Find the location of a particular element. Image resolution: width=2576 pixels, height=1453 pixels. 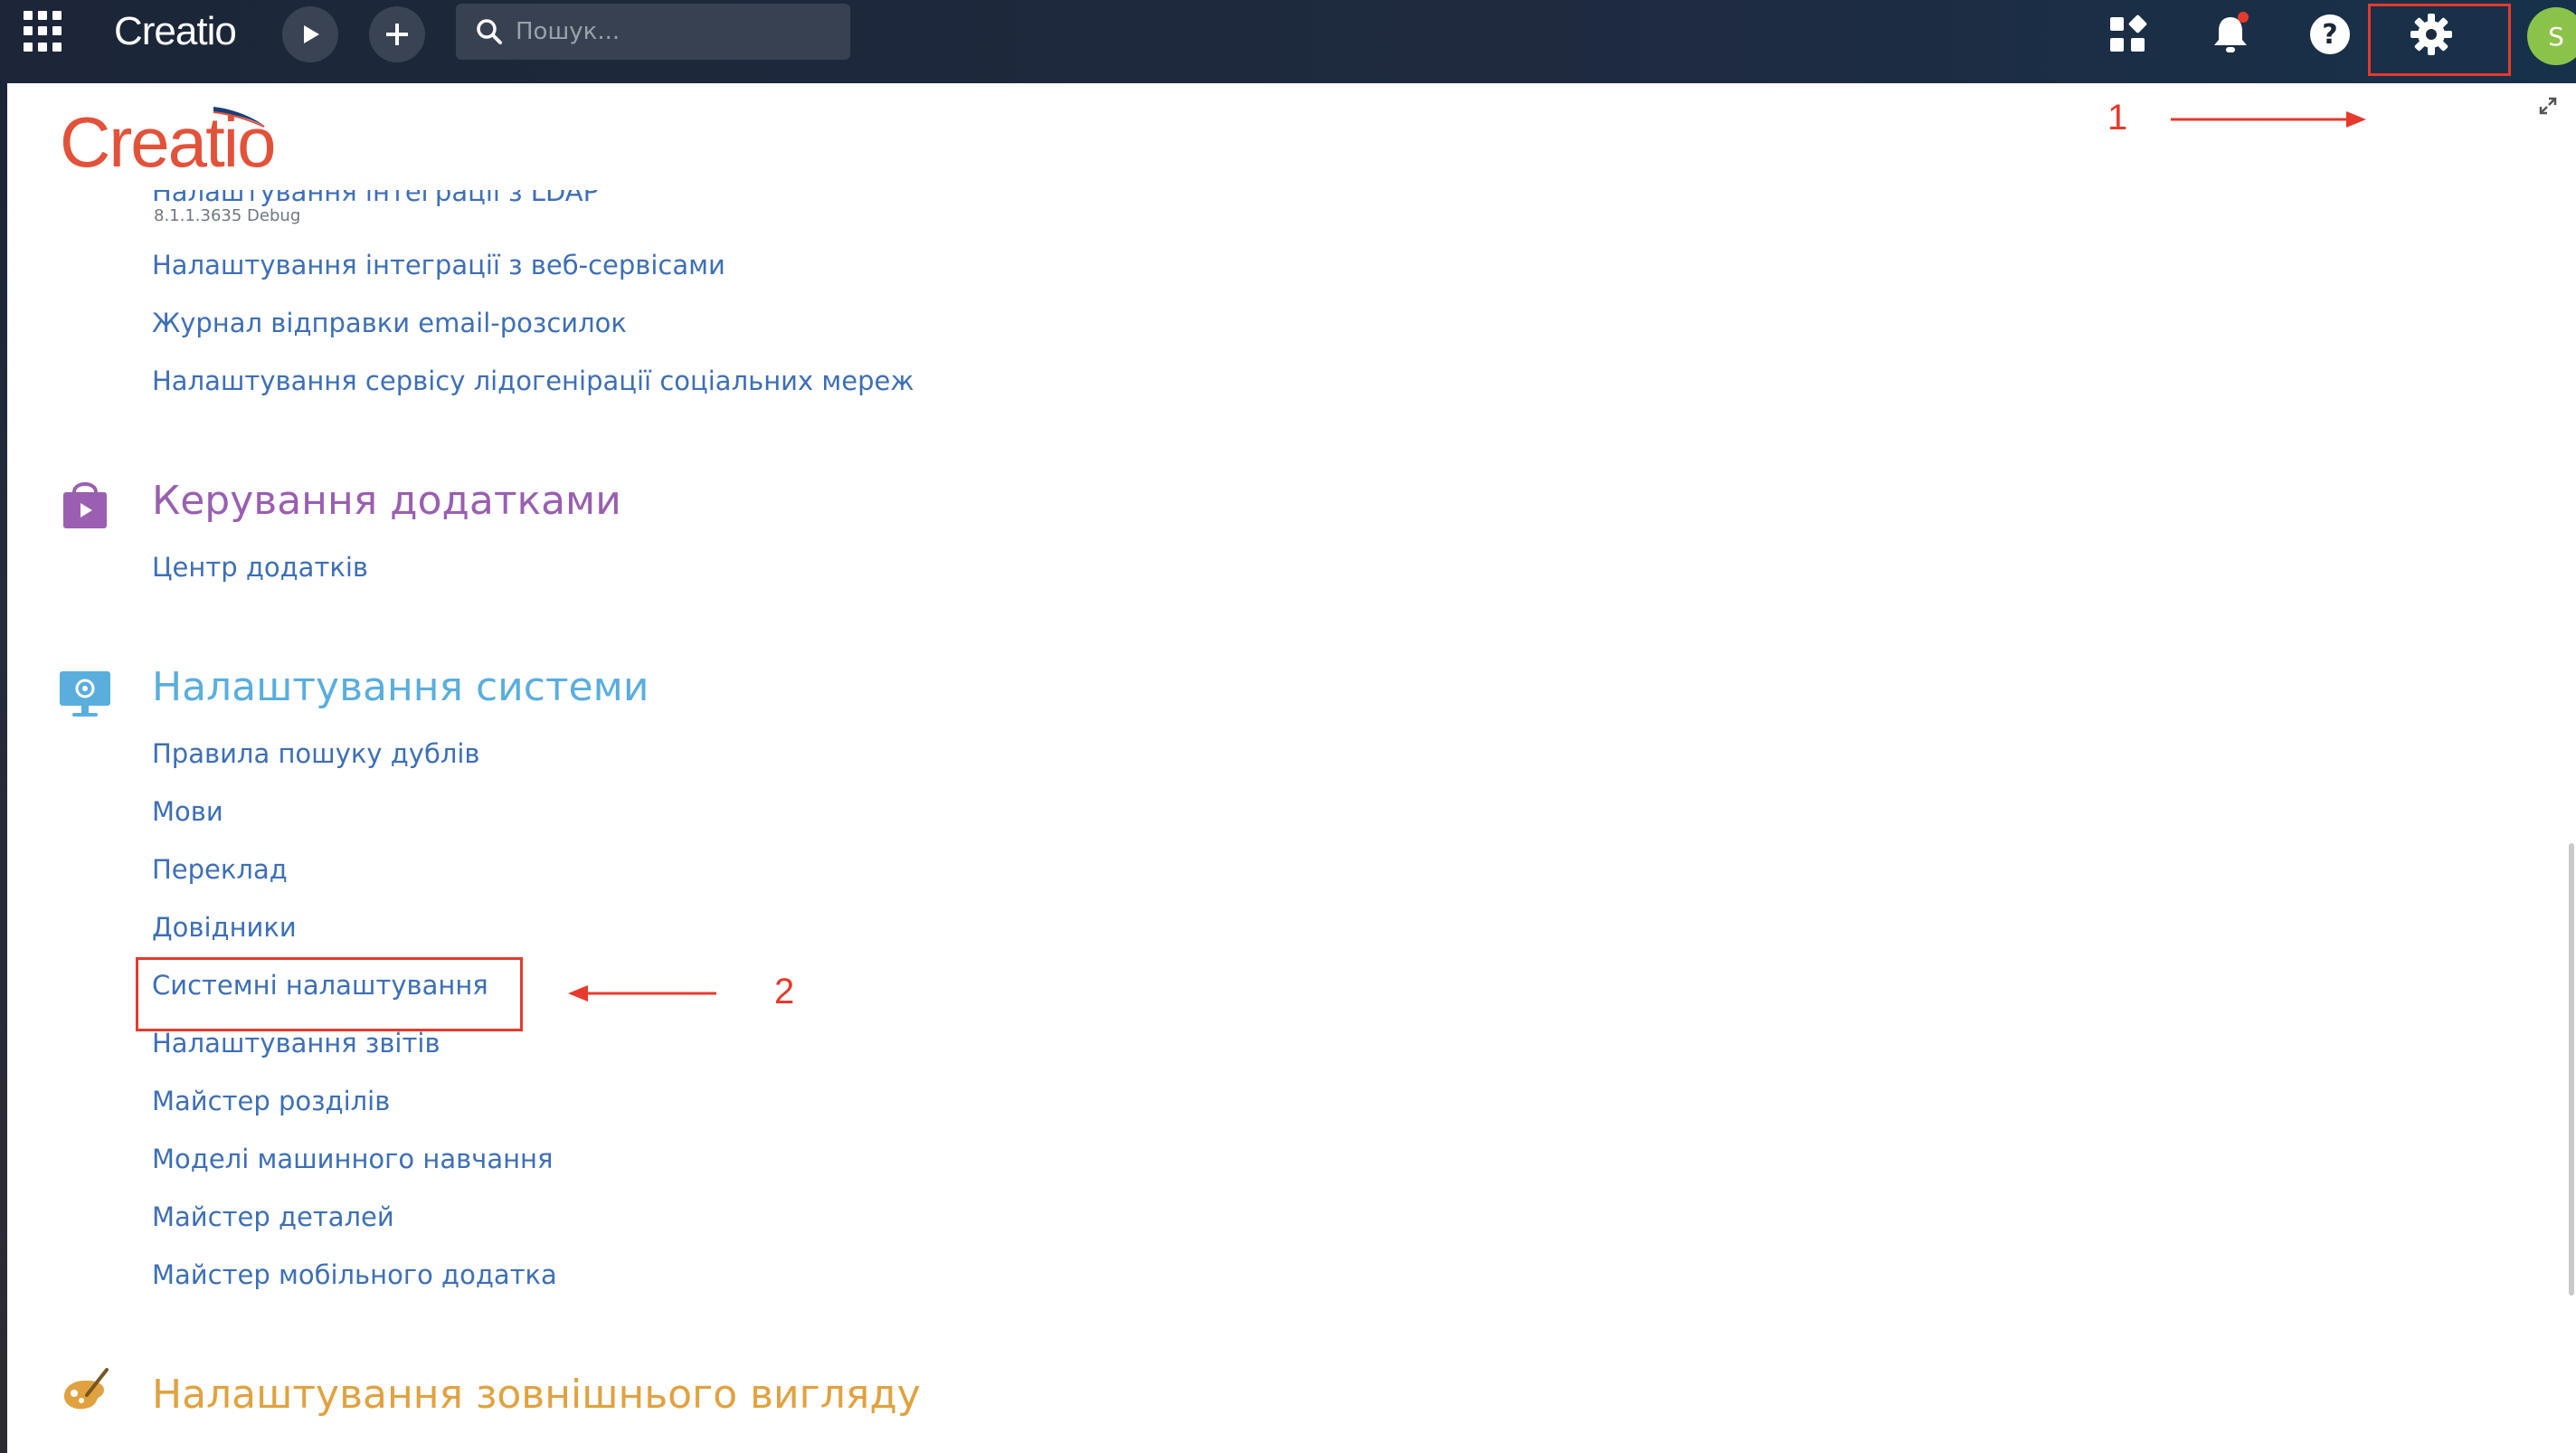

notifications-button is located at coordinates (2230, 34).